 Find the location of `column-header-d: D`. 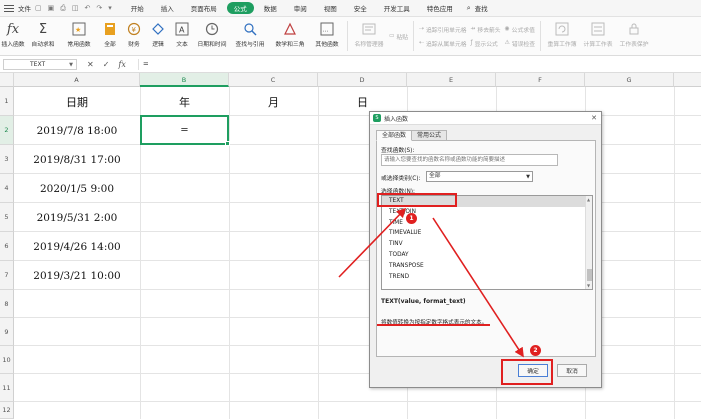

column-header-d: D is located at coordinates (362, 80).